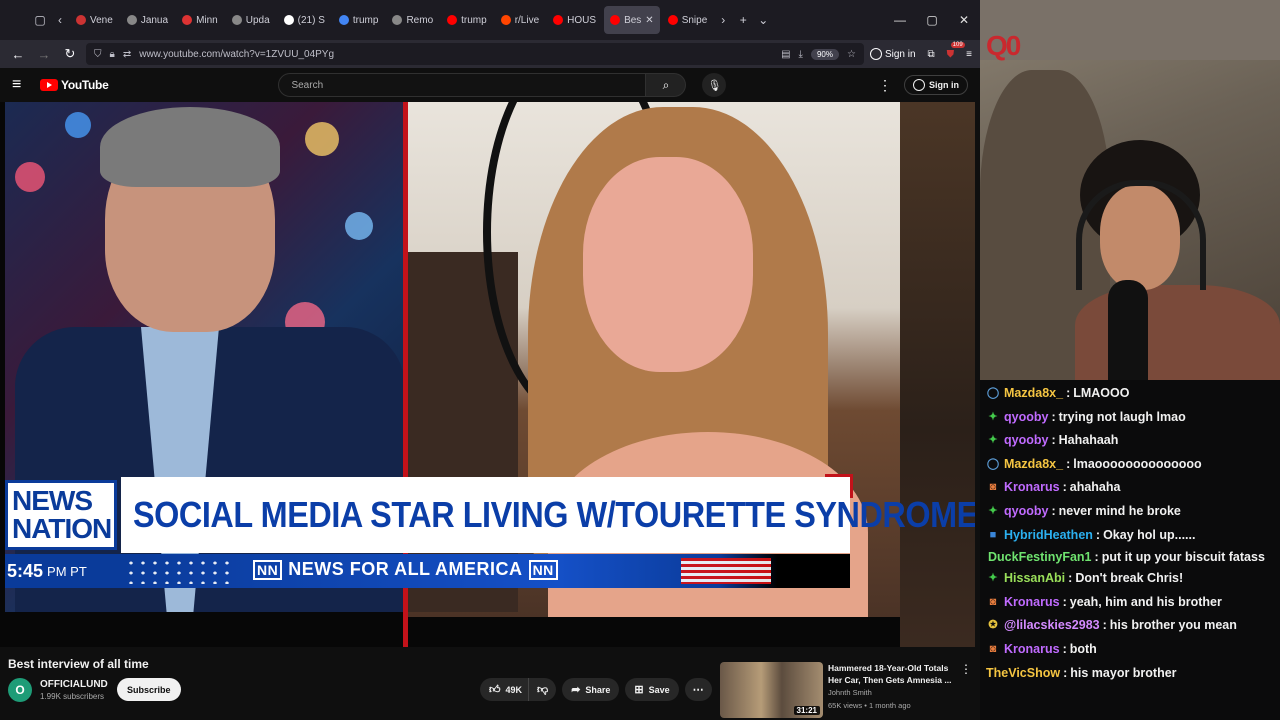 This screenshot has width=1280, height=720. What do you see at coordinates (60, 20) in the screenshot?
I see `tabs-scroll-left-icon: ‹` at bounding box center [60, 20].